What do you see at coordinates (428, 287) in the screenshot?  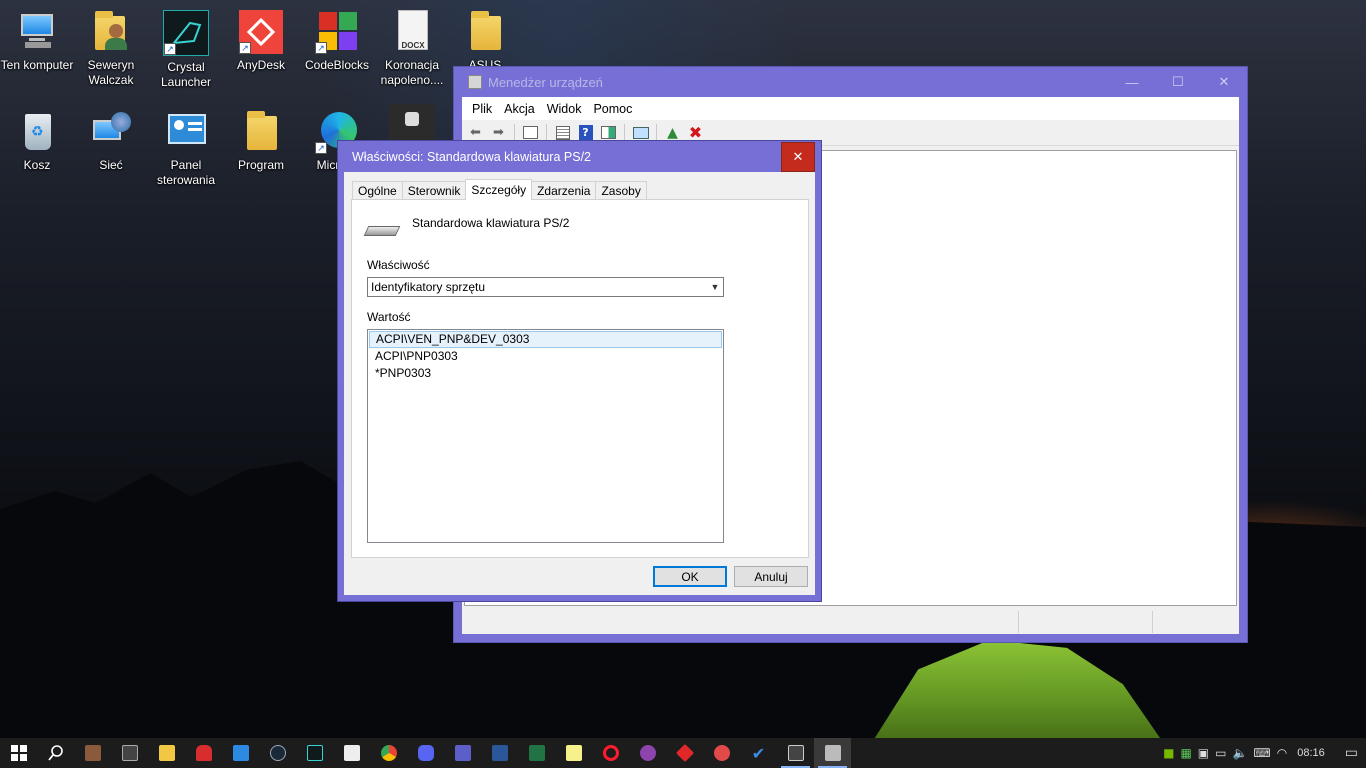 I see `property-selected-value: Identyfikatory sprzętu` at bounding box center [428, 287].